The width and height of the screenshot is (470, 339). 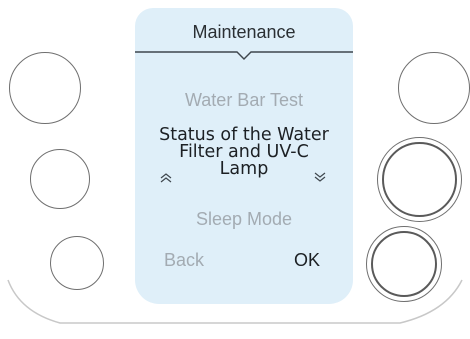 I want to click on right-bottom-button-ring, so click(x=404, y=264).